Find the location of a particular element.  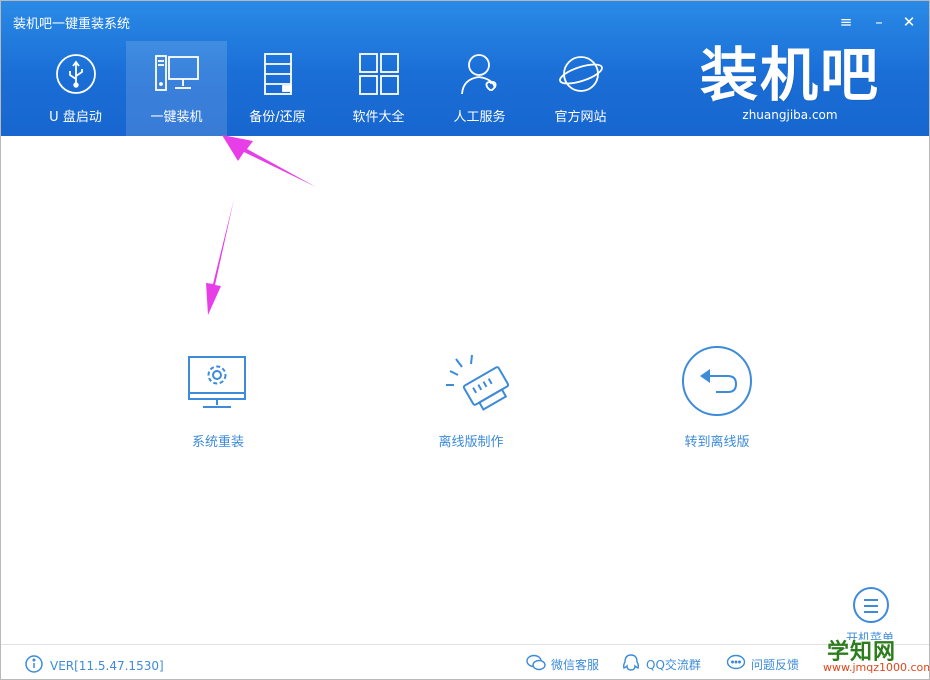

nav-label: 一键装机 is located at coordinates (176, 117).